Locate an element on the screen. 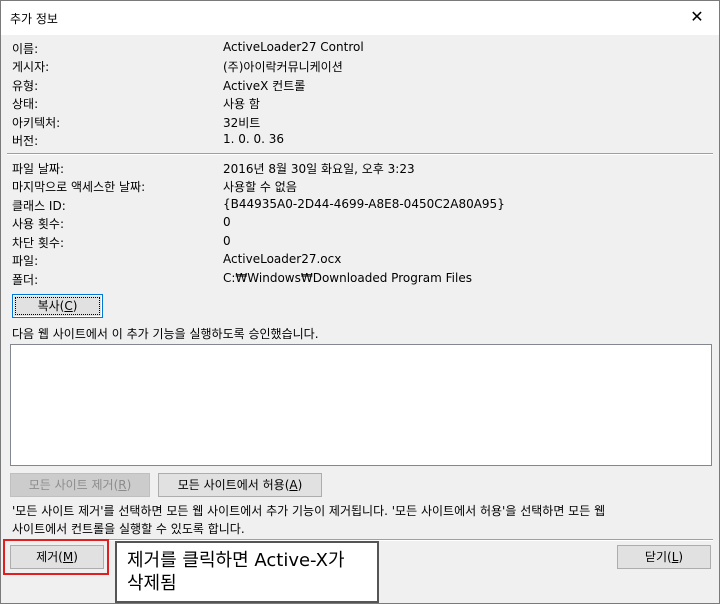 The width and height of the screenshot is (720, 604). info-row-version: 버전: 1. 0. 0. 36 is located at coordinates (362, 141).